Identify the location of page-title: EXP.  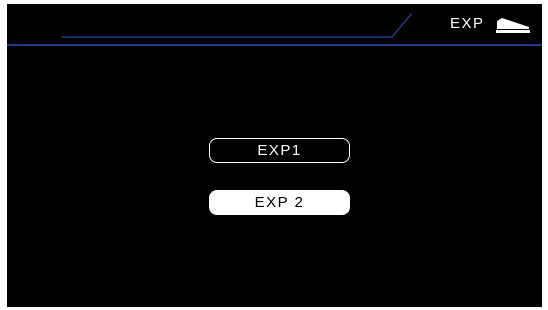
(467, 23).